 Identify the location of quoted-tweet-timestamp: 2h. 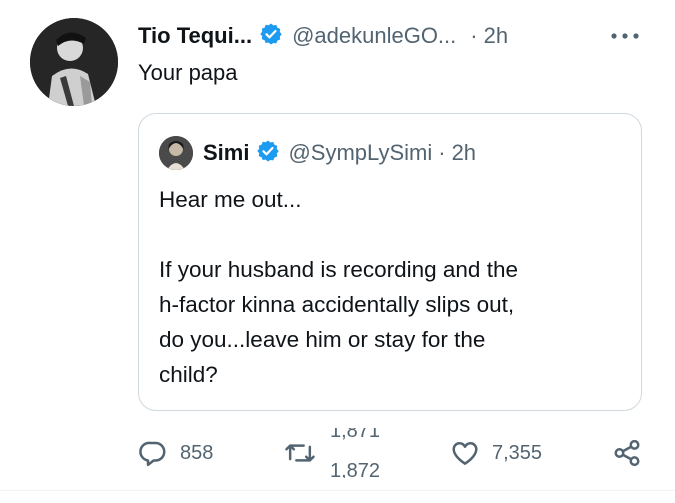
(464, 153).